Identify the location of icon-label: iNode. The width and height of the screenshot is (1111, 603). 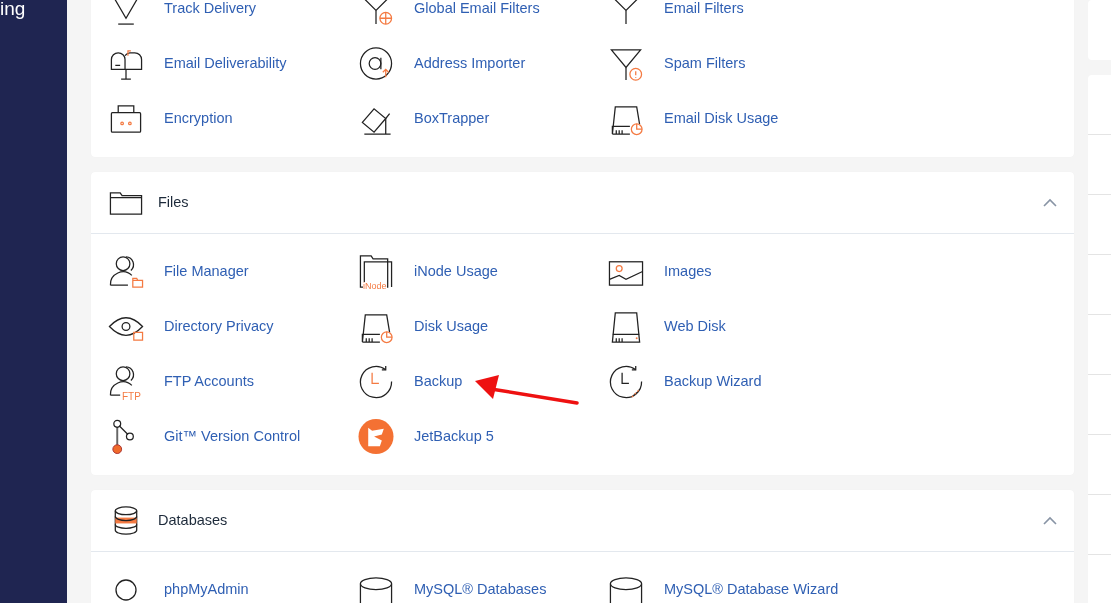
(375, 286).